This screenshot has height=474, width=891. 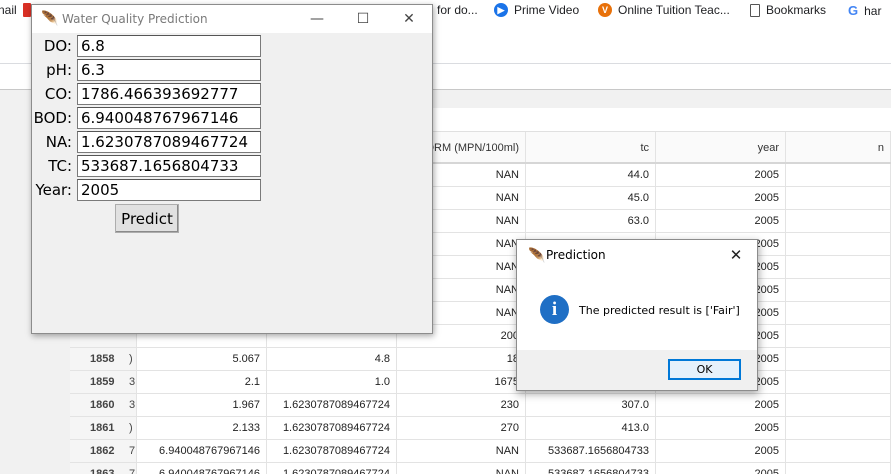 What do you see at coordinates (332, 359) in the screenshot?
I see `table-cell-b: 4.8` at bounding box center [332, 359].